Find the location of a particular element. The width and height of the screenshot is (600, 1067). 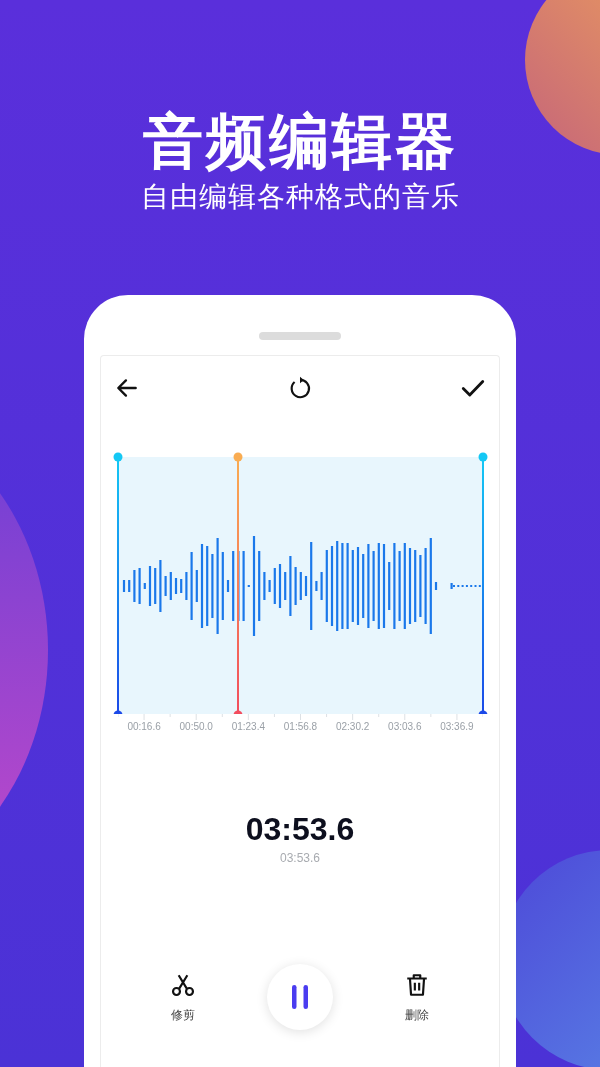

trim-start-handle is located at coordinates (118, 583).